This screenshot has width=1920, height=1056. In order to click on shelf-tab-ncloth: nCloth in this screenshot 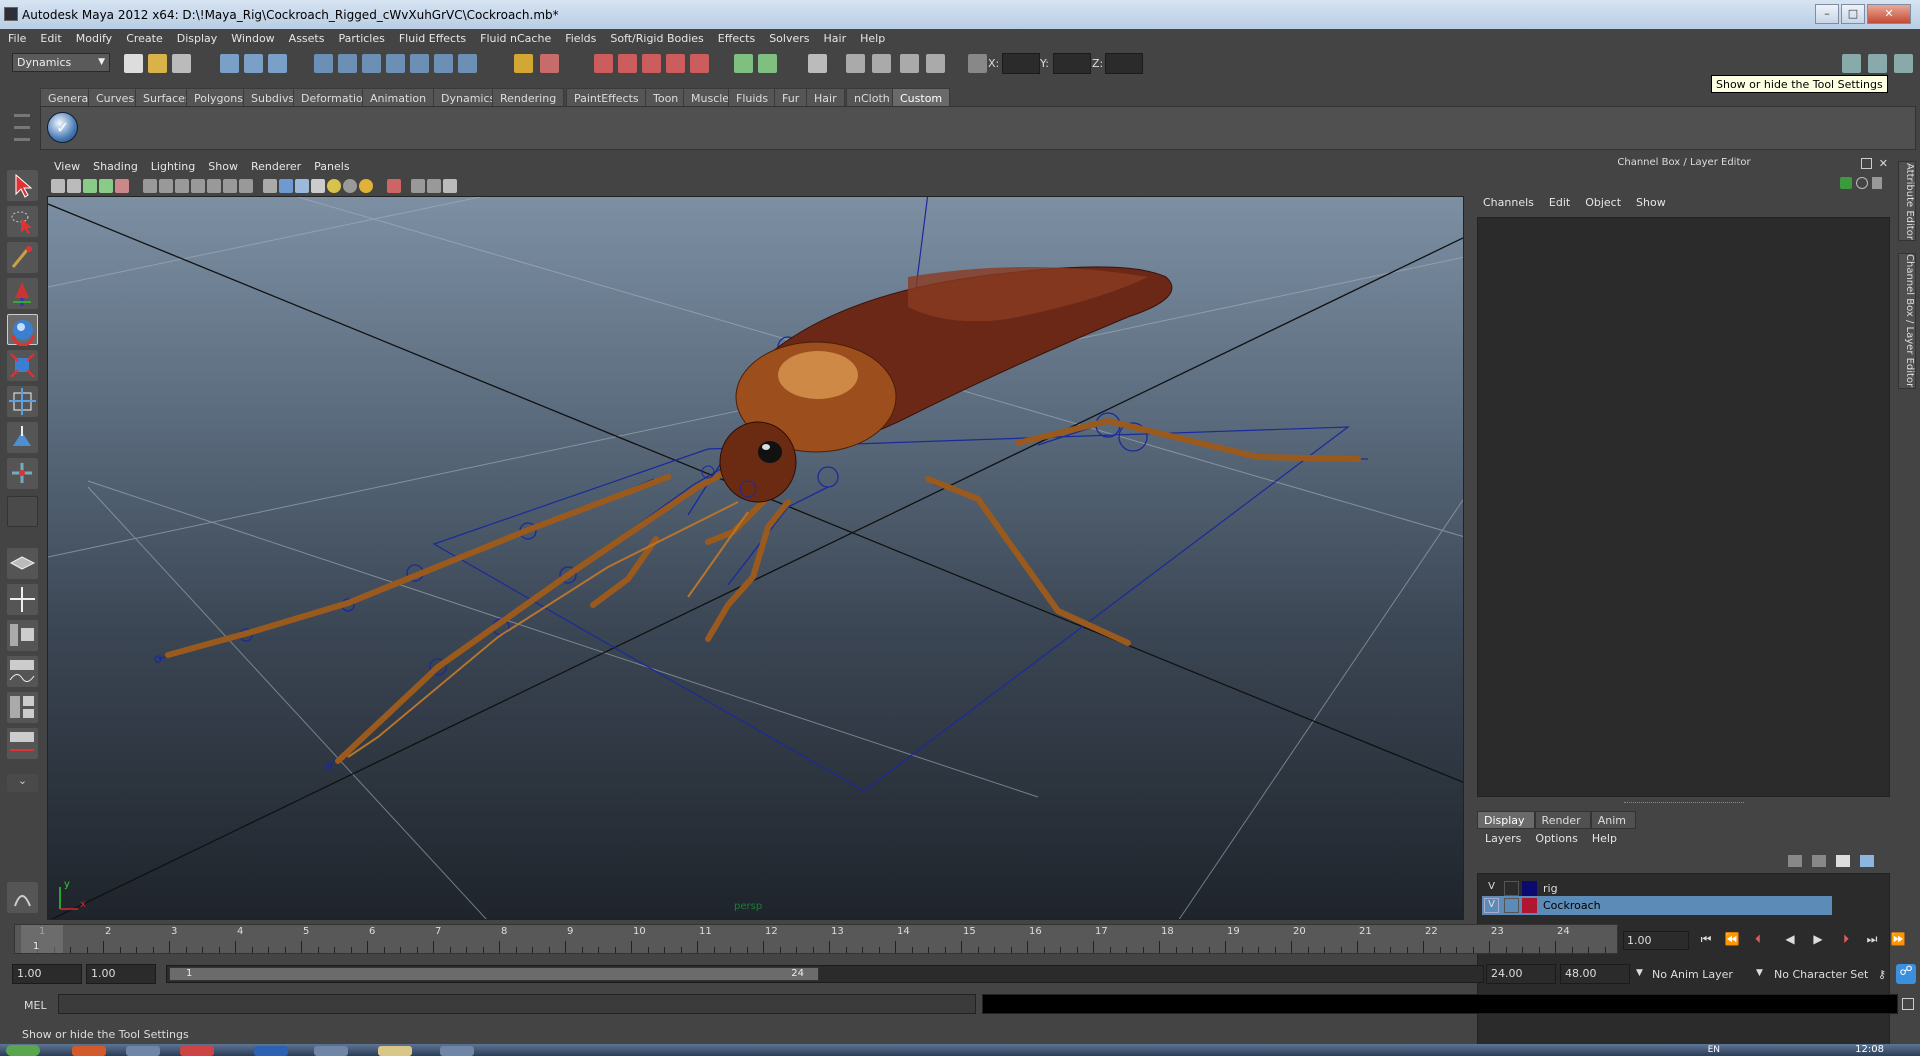, I will do `click(872, 97)`.